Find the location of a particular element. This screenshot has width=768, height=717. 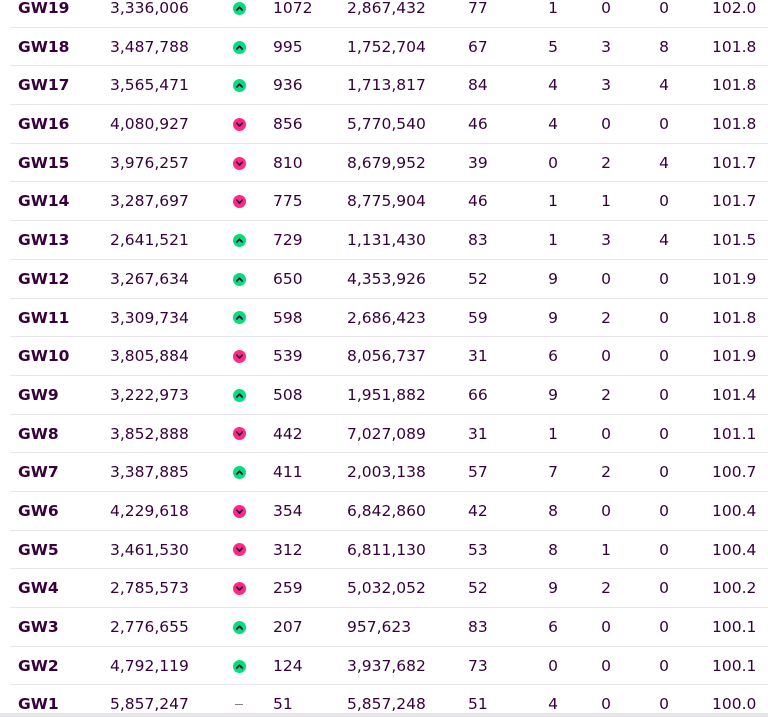

overall-points: 3,852,888 is located at coordinates (149, 433).